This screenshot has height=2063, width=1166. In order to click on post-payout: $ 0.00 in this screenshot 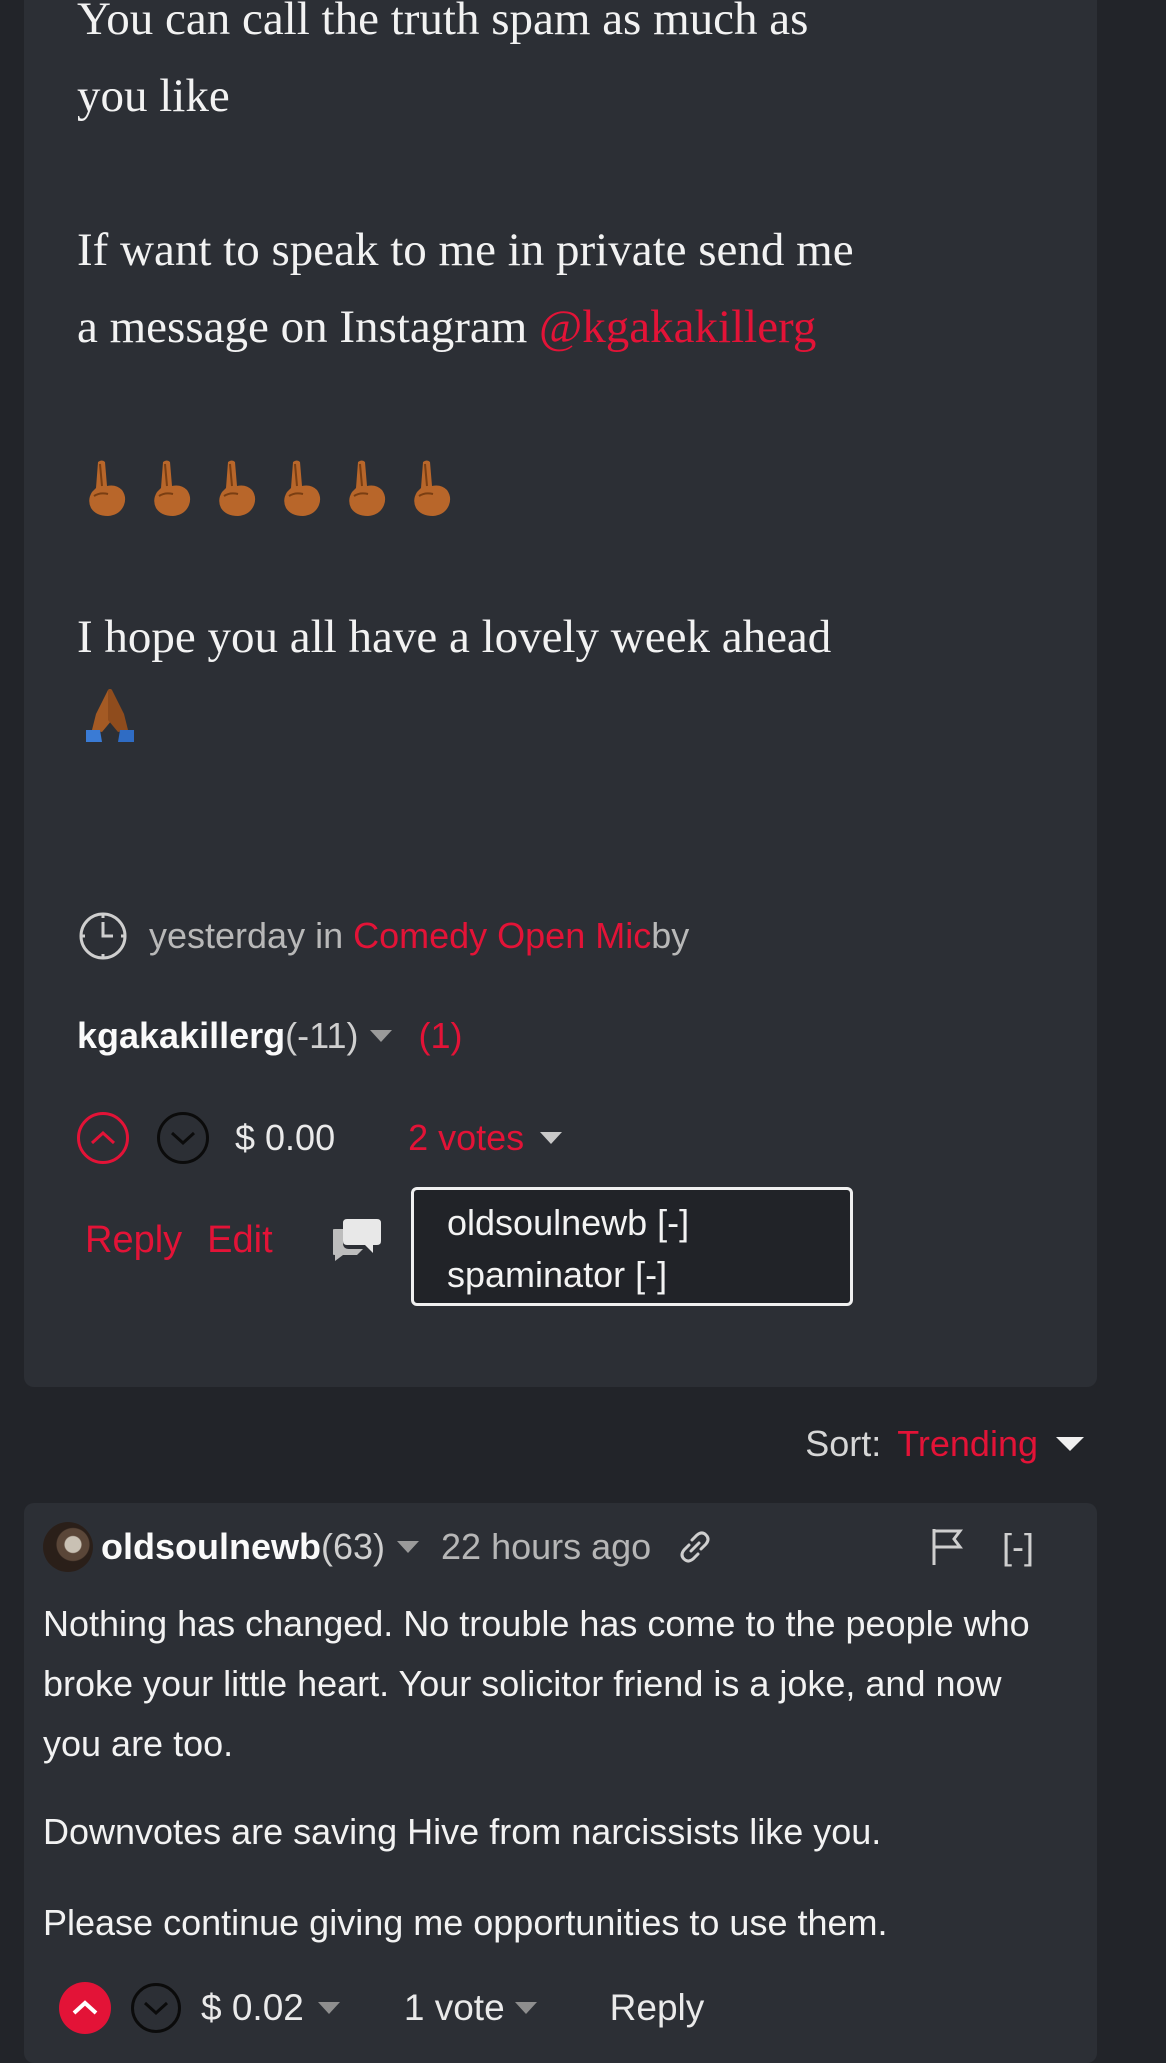, I will do `click(285, 1138)`.